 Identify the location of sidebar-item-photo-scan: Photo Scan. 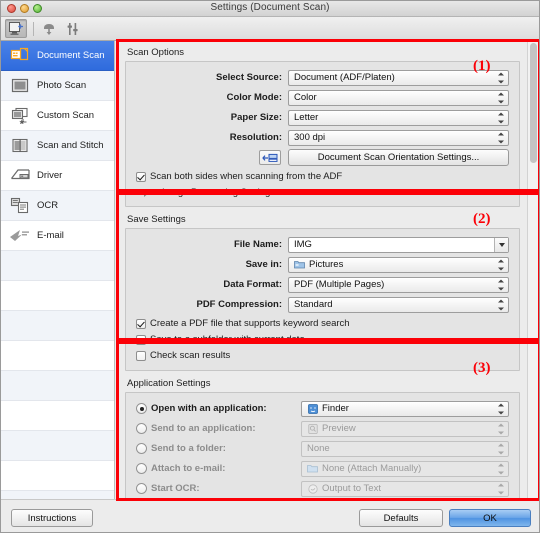
(57, 86).